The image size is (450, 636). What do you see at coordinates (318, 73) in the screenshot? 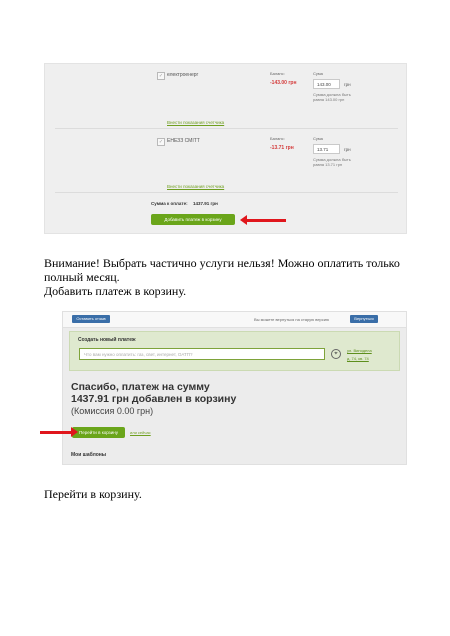
I see `sum-label-1: Сума` at bounding box center [318, 73].